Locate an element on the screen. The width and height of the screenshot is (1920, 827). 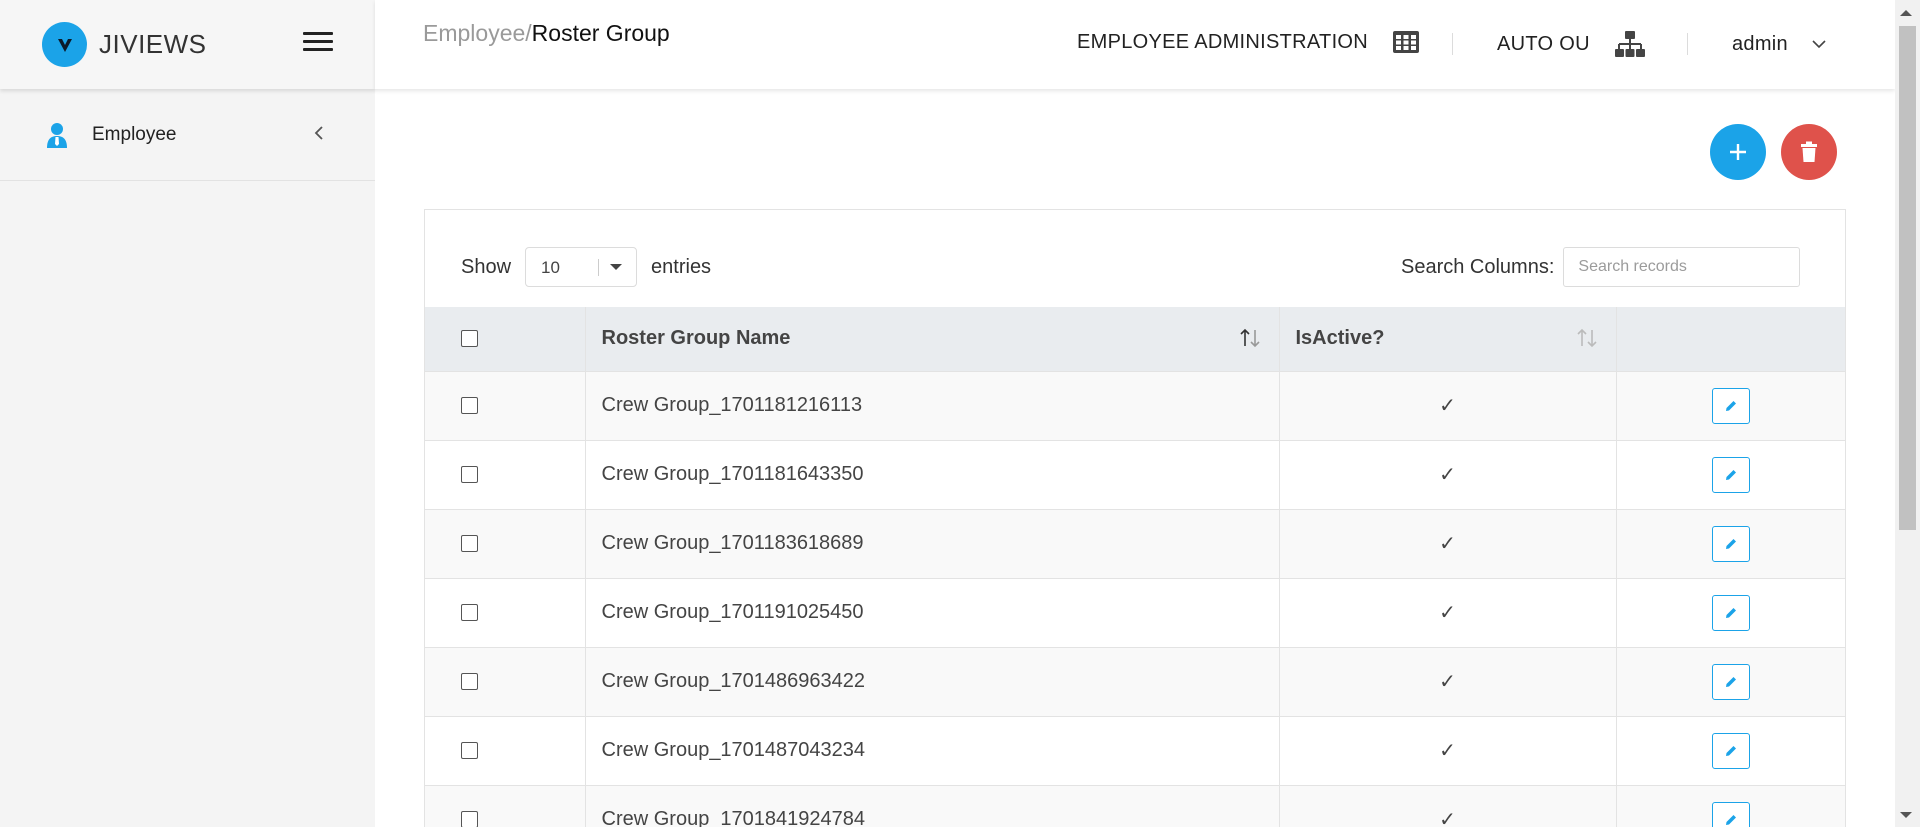
plus-icon is located at coordinates (1738, 152).